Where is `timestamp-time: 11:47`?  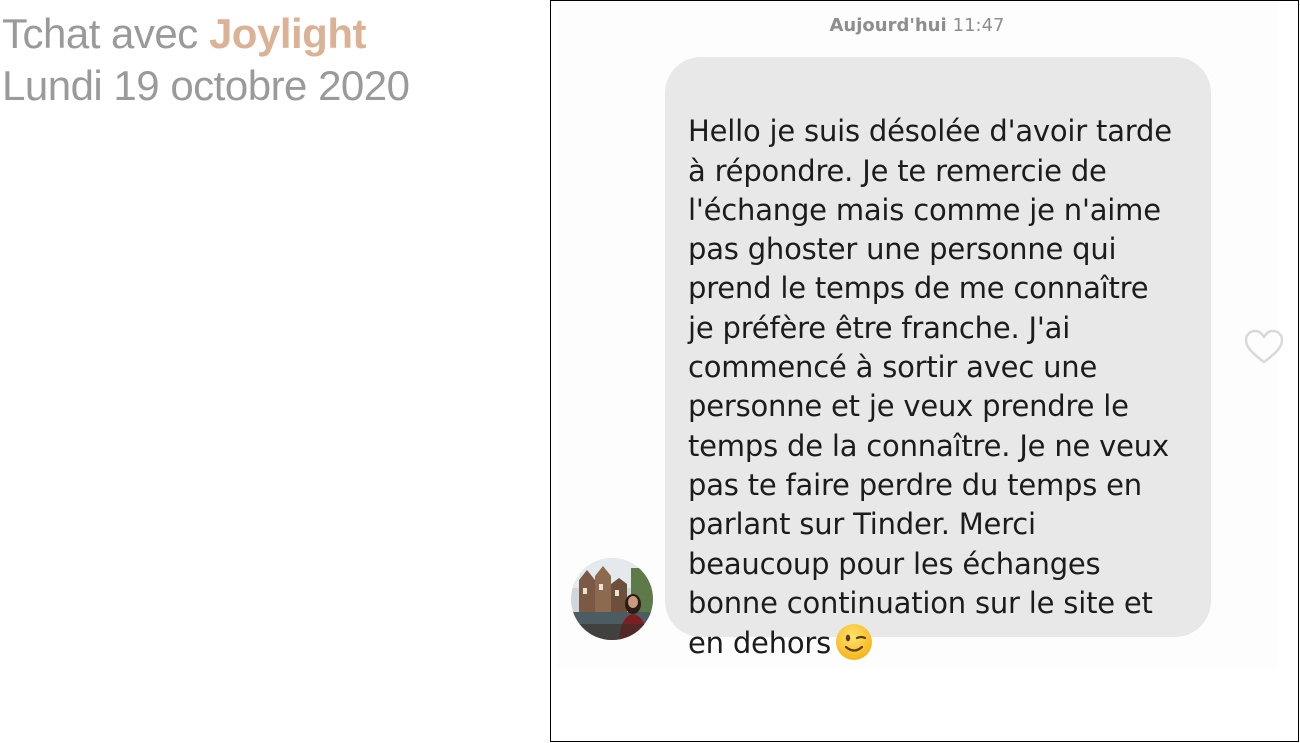
timestamp-time: 11:47 is located at coordinates (978, 25).